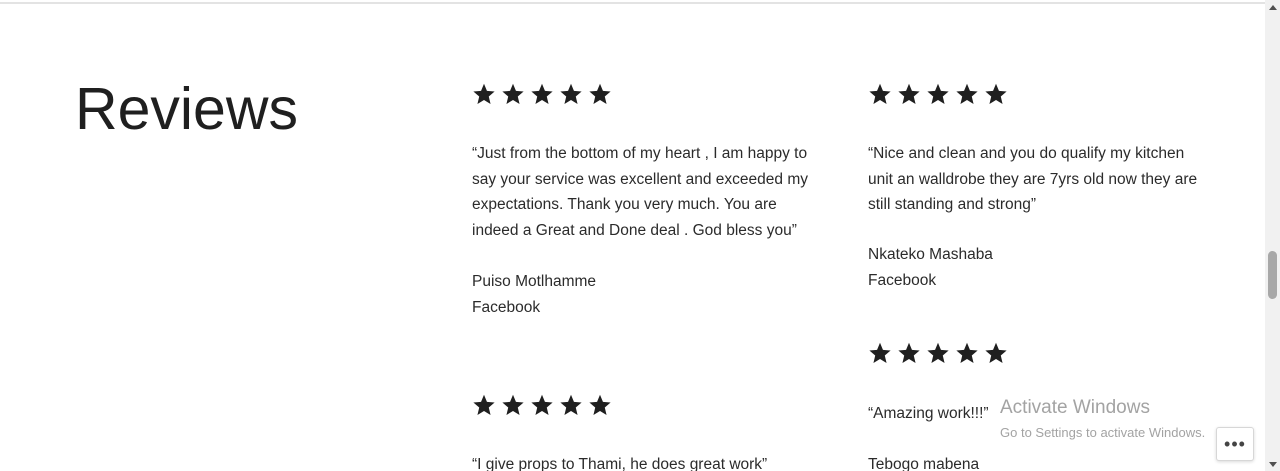 This screenshot has width=1280, height=471. What do you see at coordinates (924, 463) in the screenshot?
I see `review-author: Tebogo mabena` at bounding box center [924, 463].